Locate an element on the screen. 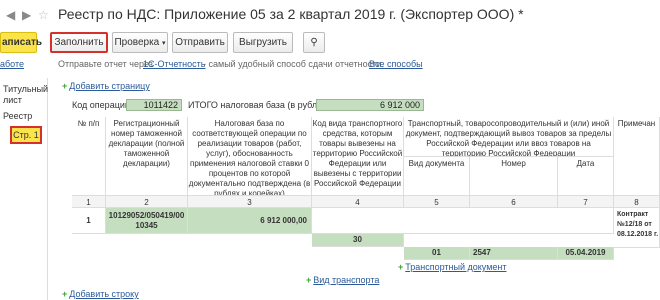 The image size is (660, 300). paperclip-icon: ⚲ is located at coordinates (314, 42).